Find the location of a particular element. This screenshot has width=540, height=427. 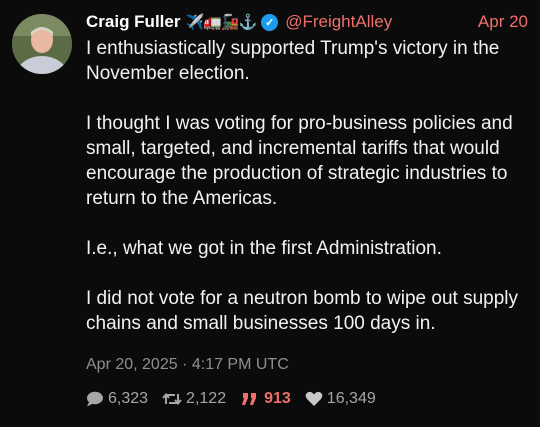

avatar is located at coordinates (42, 44).